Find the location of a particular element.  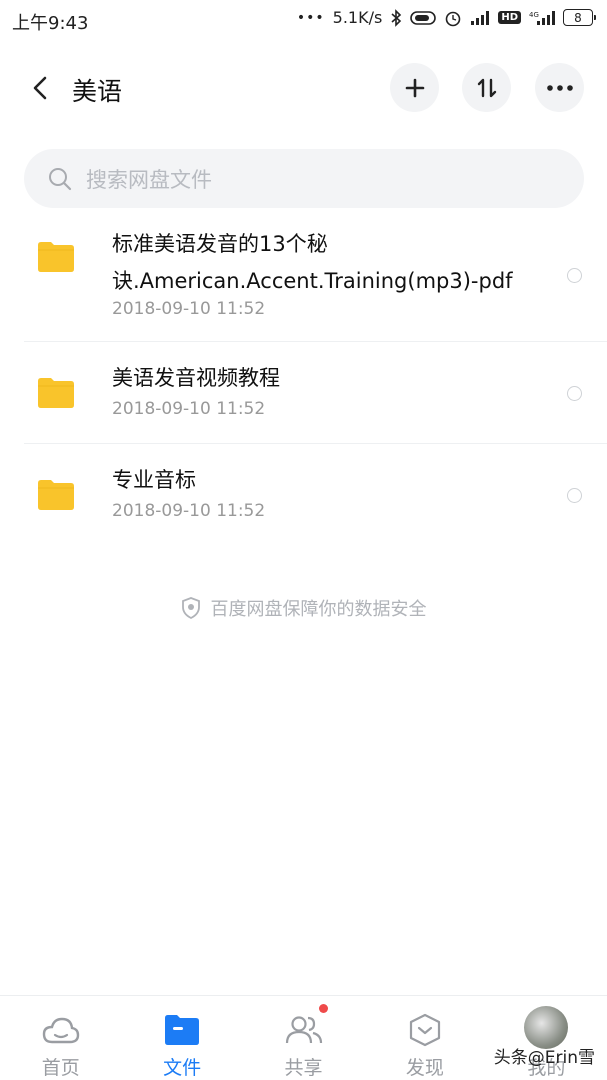

hd-badge: HD is located at coordinates (509, 17).